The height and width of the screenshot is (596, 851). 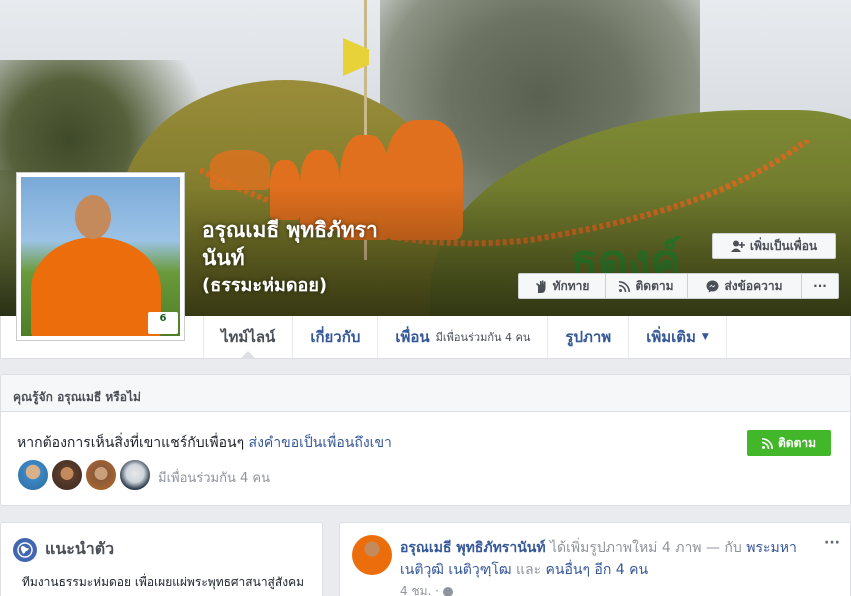 I want to click on profile-picture-image: 6, so click(x=100, y=256).